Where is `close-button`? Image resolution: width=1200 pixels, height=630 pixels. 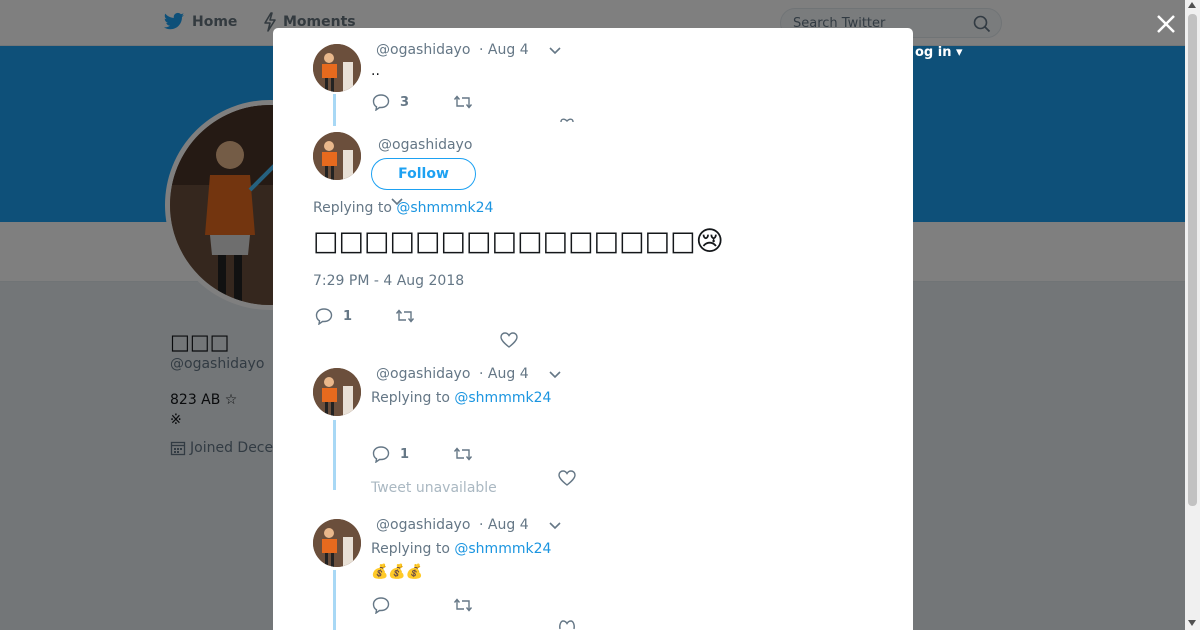
close-button is located at coordinates (1166, 24).